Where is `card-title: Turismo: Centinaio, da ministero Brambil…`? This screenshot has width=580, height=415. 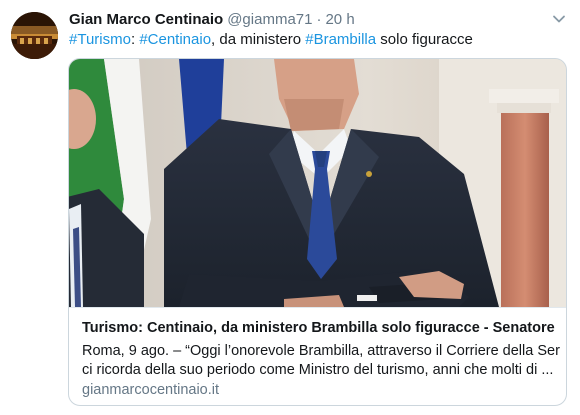
card-title: Turismo: Centinaio, da ministero Brambil… is located at coordinates (320, 328).